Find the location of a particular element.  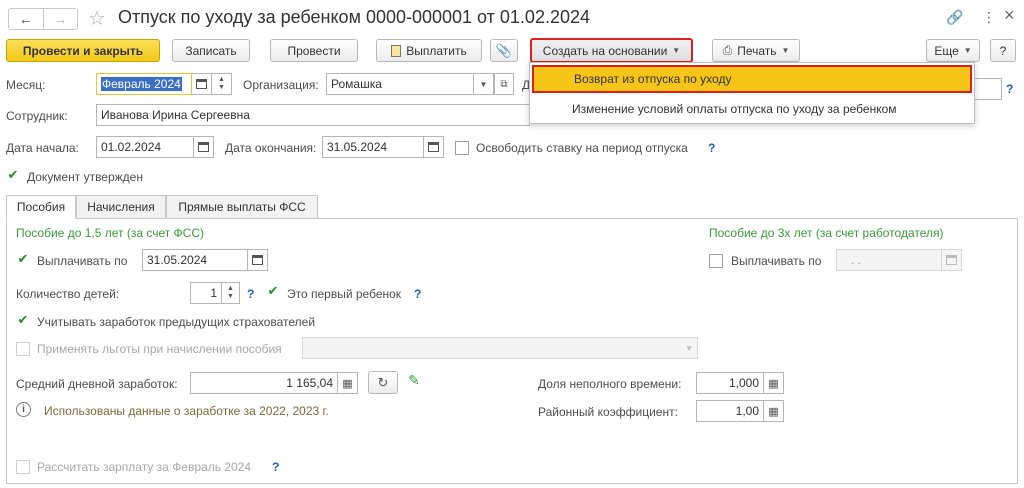

month-value: Февраль 2024 is located at coordinates (141, 84).